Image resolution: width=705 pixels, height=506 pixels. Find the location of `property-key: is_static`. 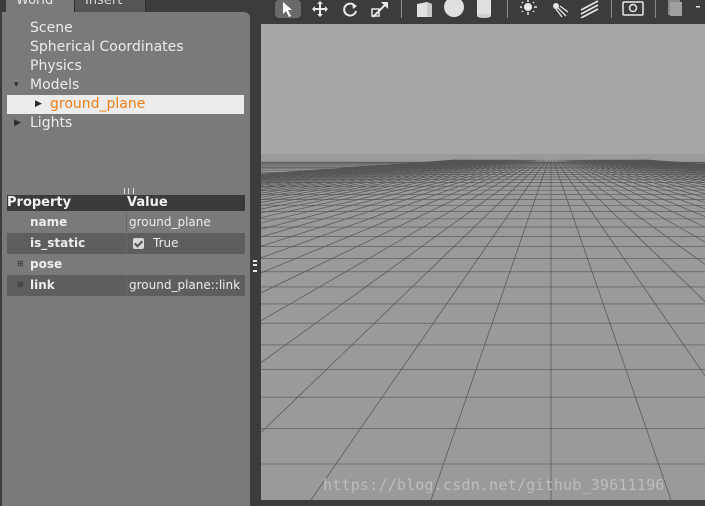

property-key: is_static is located at coordinates (58, 243).